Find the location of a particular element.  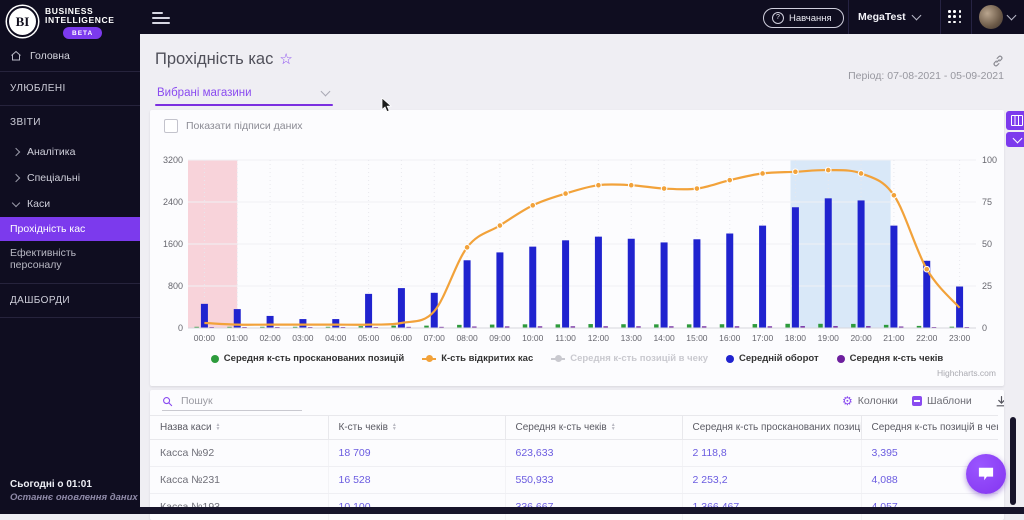

cell-value: 18 709 is located at coordinates (416, 453).